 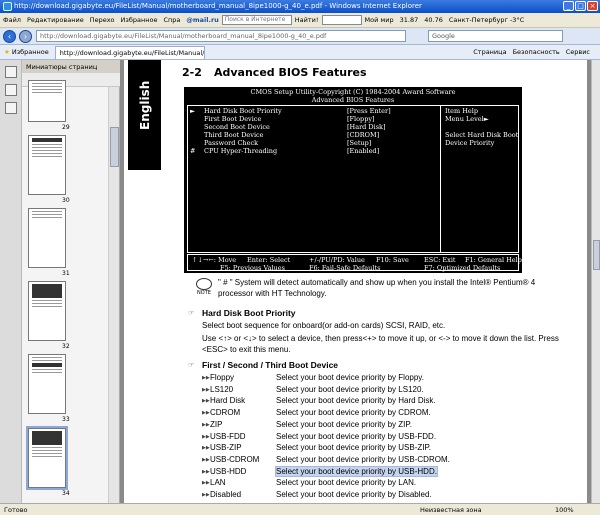 I want to click on minimize-button: _, so click(x=568, y=6).